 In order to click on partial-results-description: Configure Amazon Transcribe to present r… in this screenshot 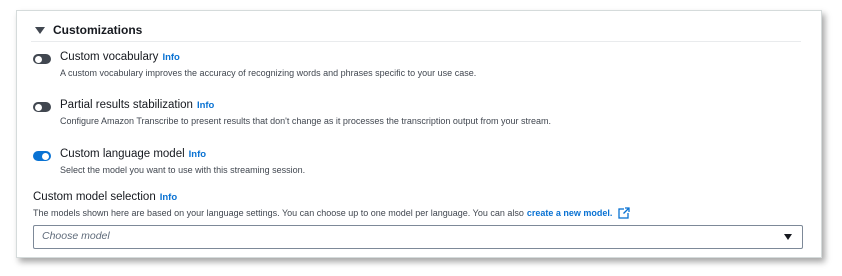, I will do `click(305, 121)`.